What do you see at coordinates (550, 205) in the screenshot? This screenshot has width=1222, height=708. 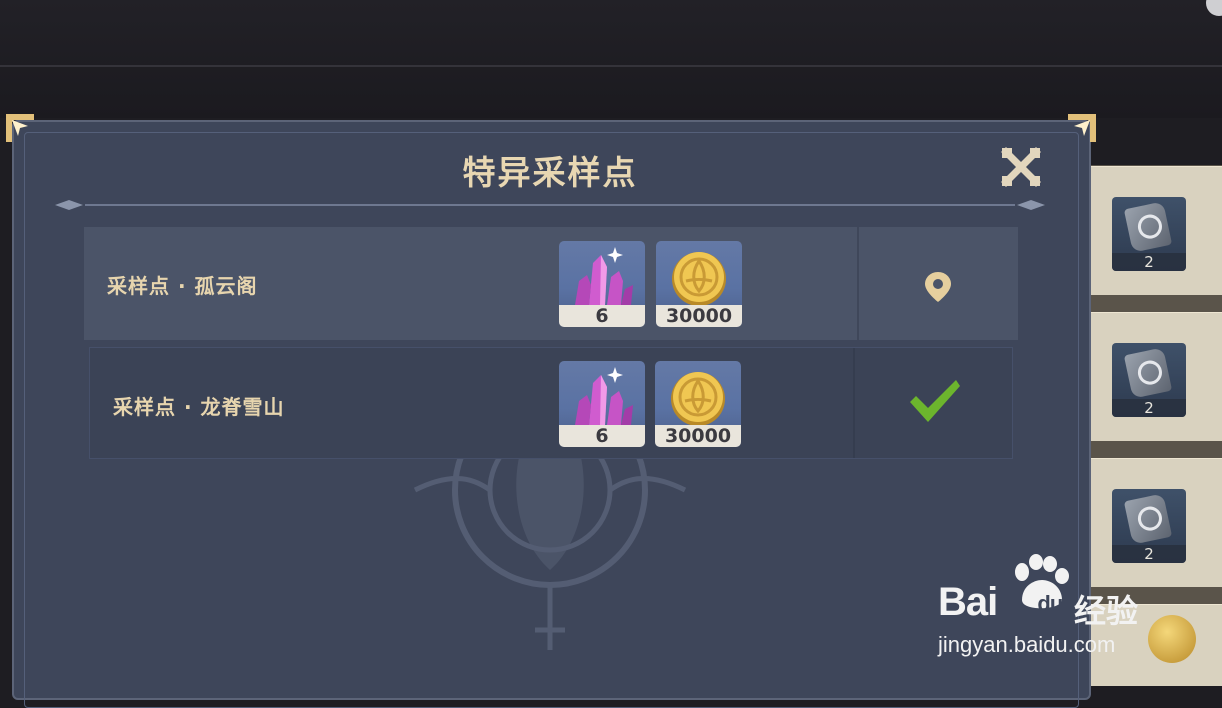 I see `title-divider` at bounding box center [550, 205].